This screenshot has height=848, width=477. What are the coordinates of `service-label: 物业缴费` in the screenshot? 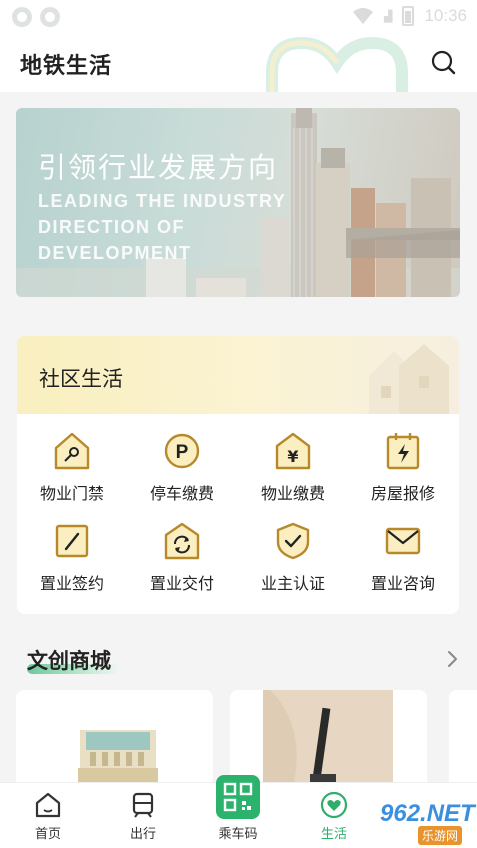 It's located at (292, 493).